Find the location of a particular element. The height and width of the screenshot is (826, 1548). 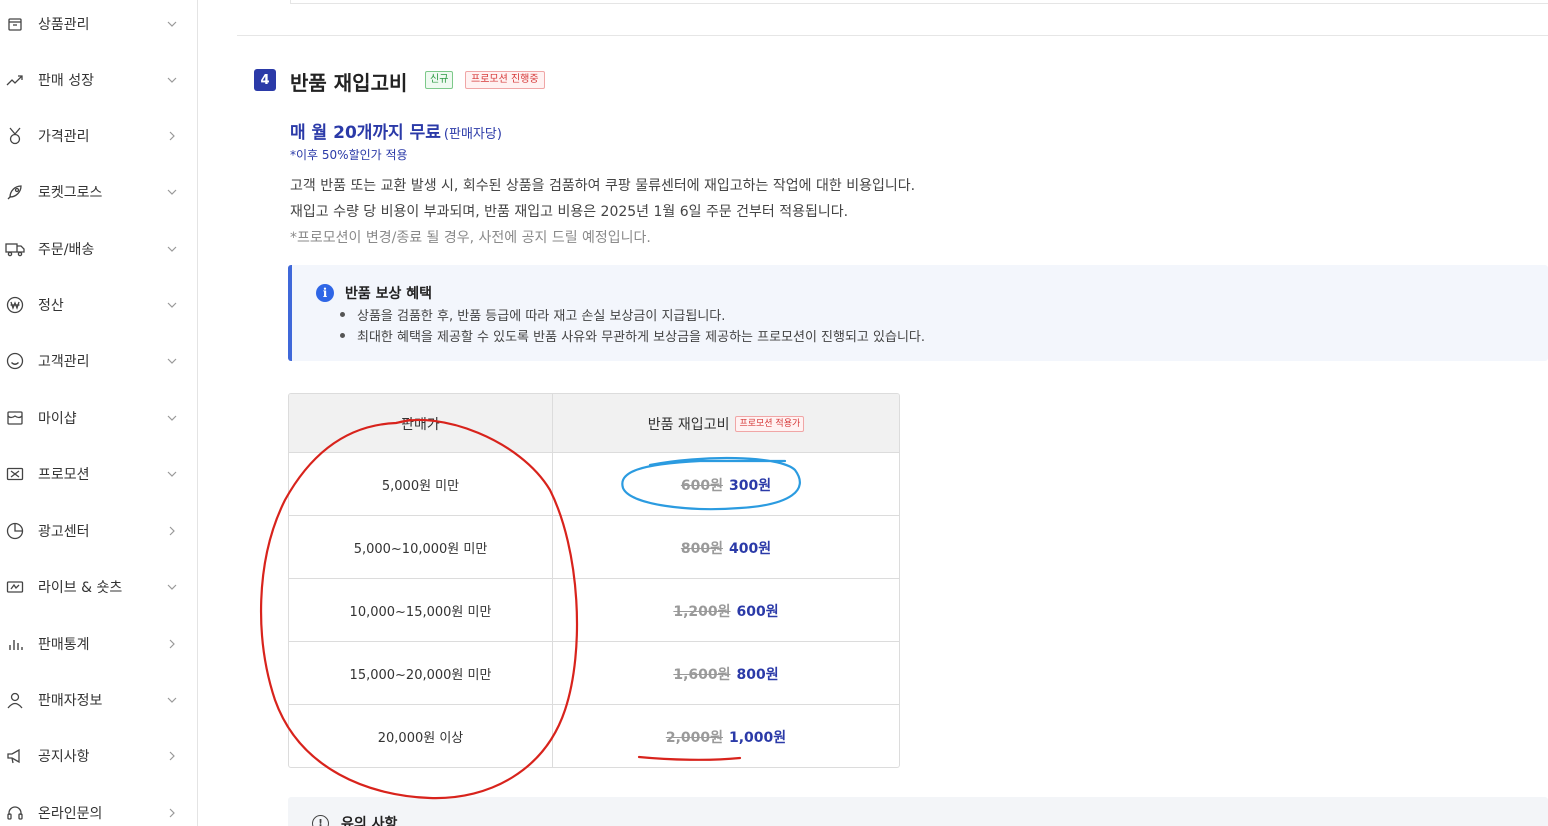

sidebar-item-promotion: 프로모션 is located at coordinates (98, 474).